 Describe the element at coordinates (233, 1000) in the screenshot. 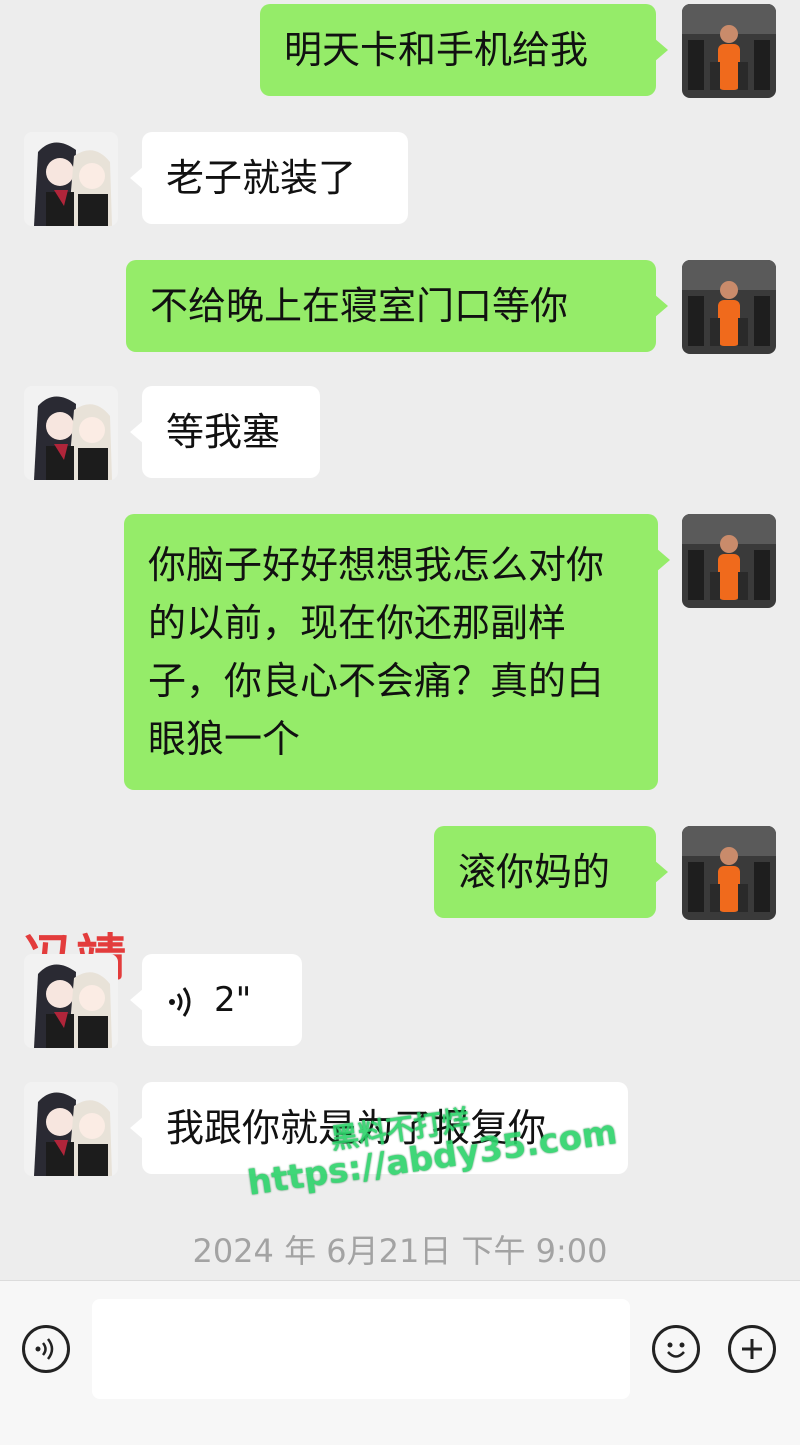

I see `voice-duration: 2"` at that location.